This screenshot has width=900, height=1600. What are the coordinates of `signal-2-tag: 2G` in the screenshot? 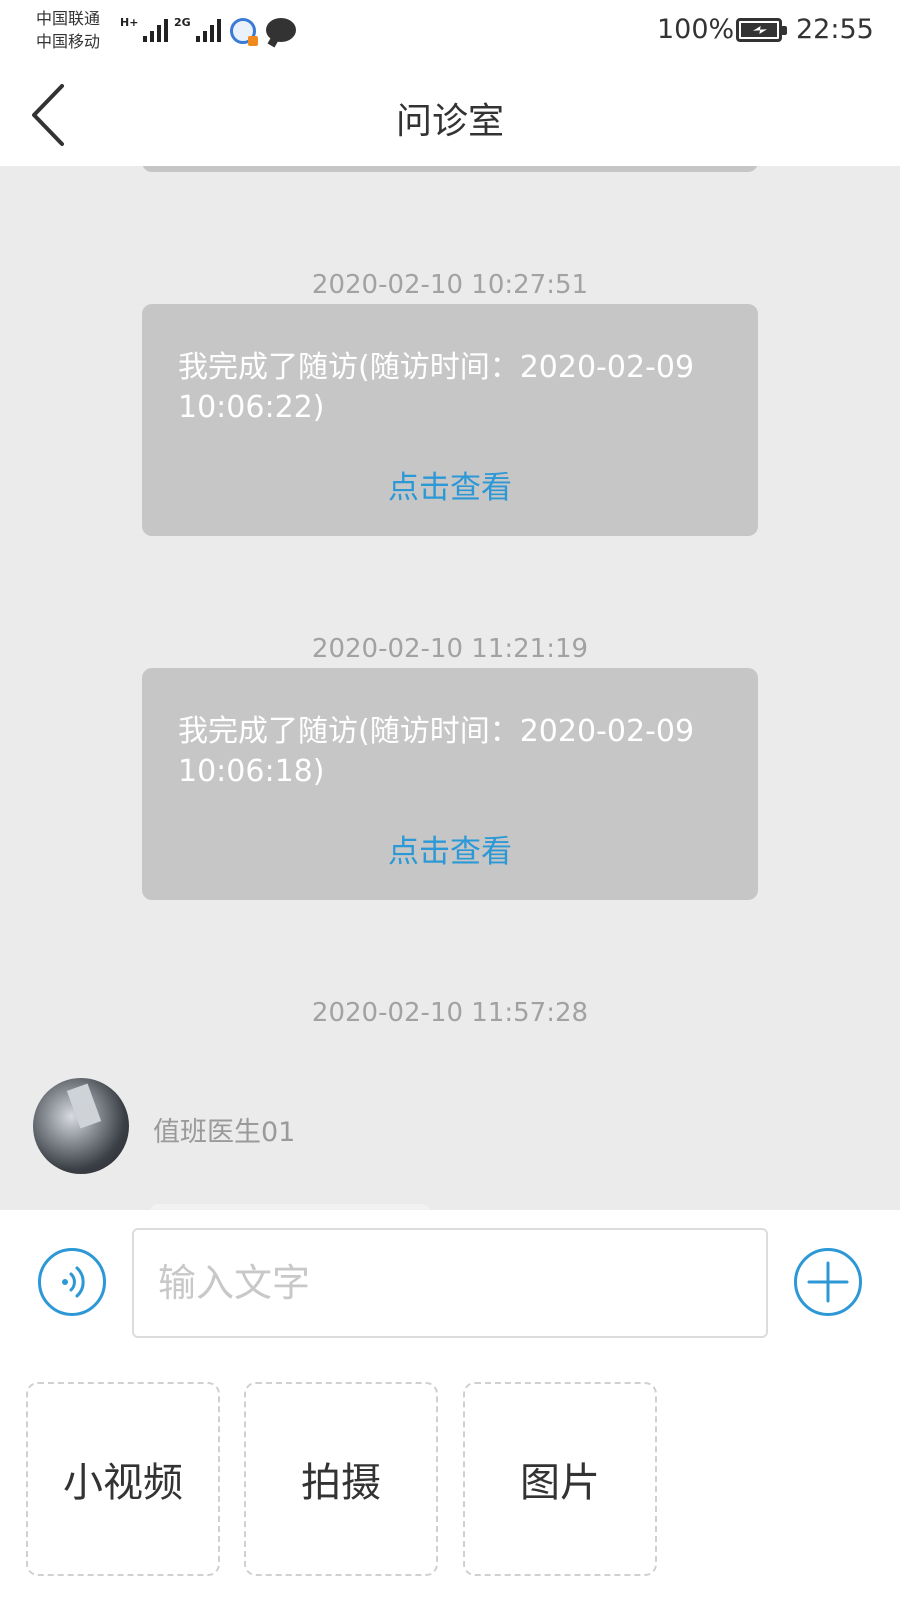 It's located at (182, 22).